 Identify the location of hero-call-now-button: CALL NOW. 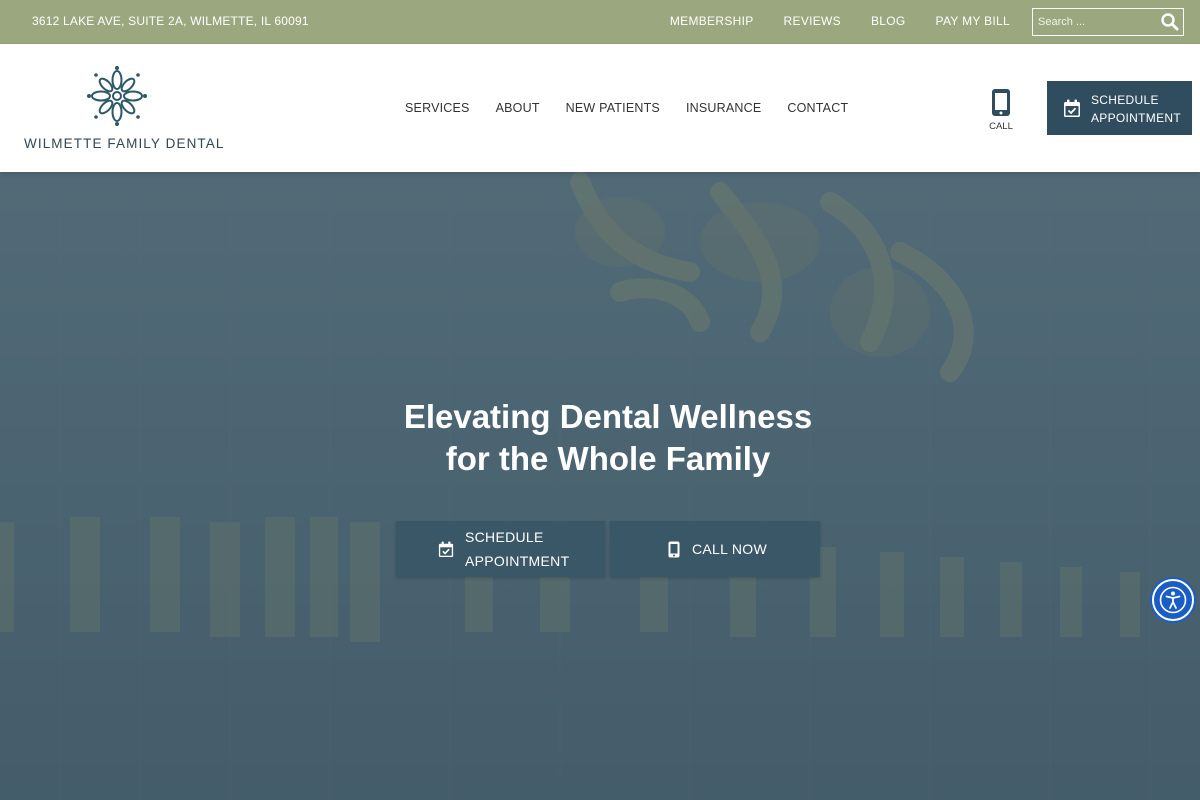
(715, 549).